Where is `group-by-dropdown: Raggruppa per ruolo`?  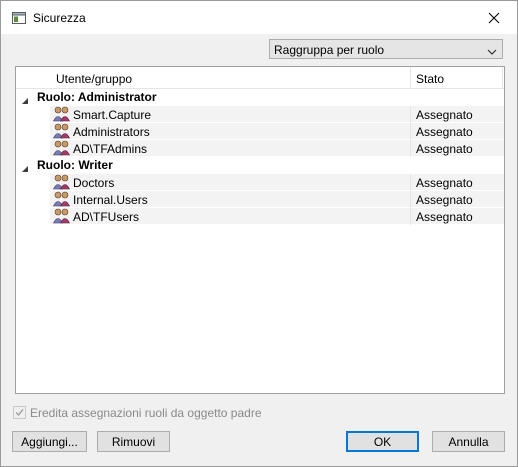
group-by-dropdown: Raggruppa per ruolo is located at coordinates (386, 49).